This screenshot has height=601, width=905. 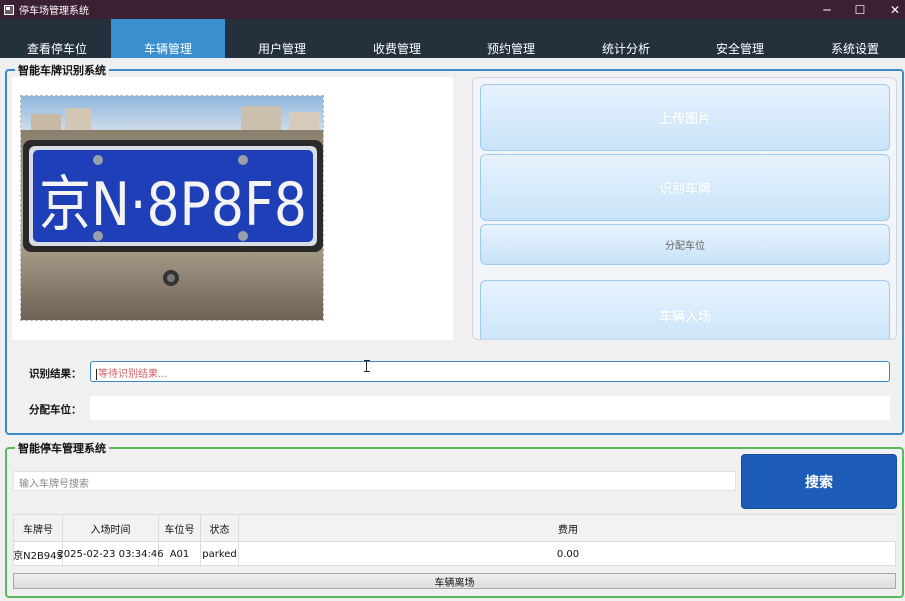 What do you see at coordinates (568, 528) in the screenshot?
I see `column-header-fee: 费用` at bounding box center [568, 528].